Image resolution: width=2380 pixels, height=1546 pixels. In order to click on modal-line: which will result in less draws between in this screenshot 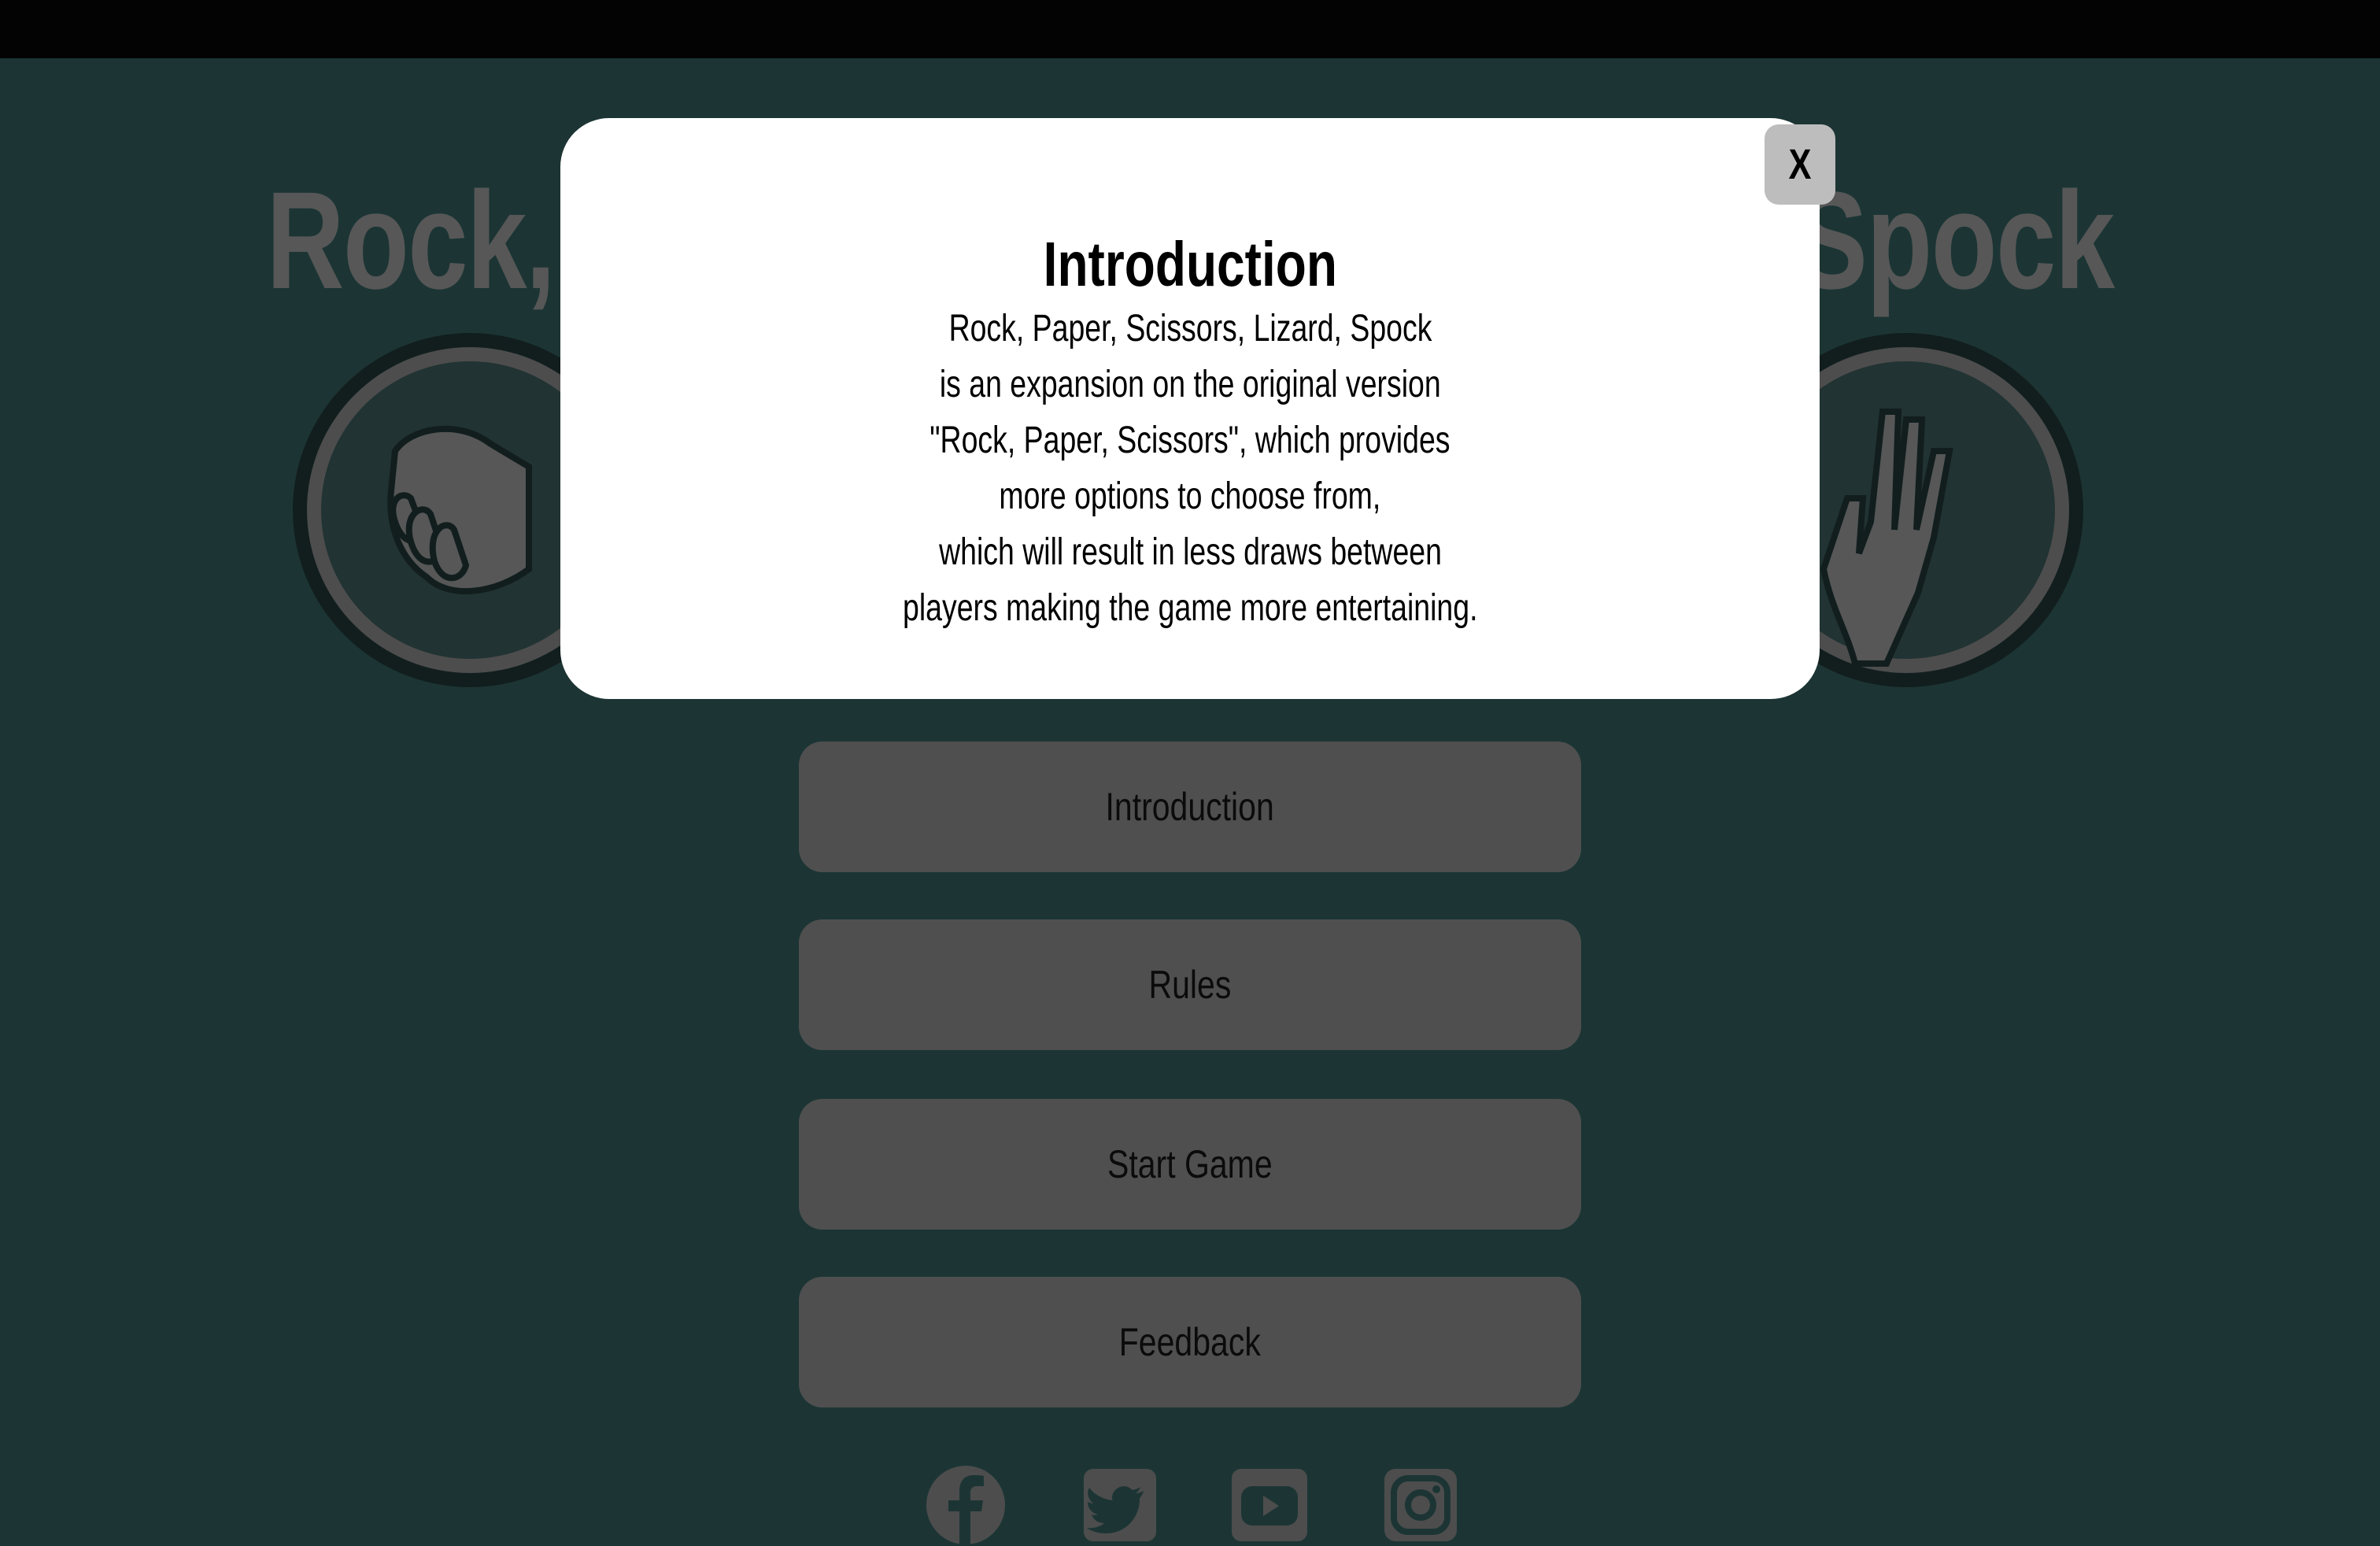, I will do `click(1190, 552)`.